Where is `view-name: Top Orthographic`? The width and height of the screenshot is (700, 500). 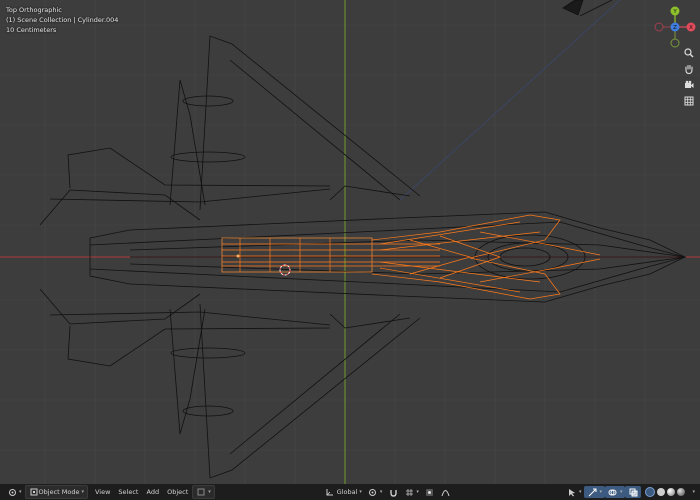 view-name: Top Orthographic is located at coordinates (34, 10).